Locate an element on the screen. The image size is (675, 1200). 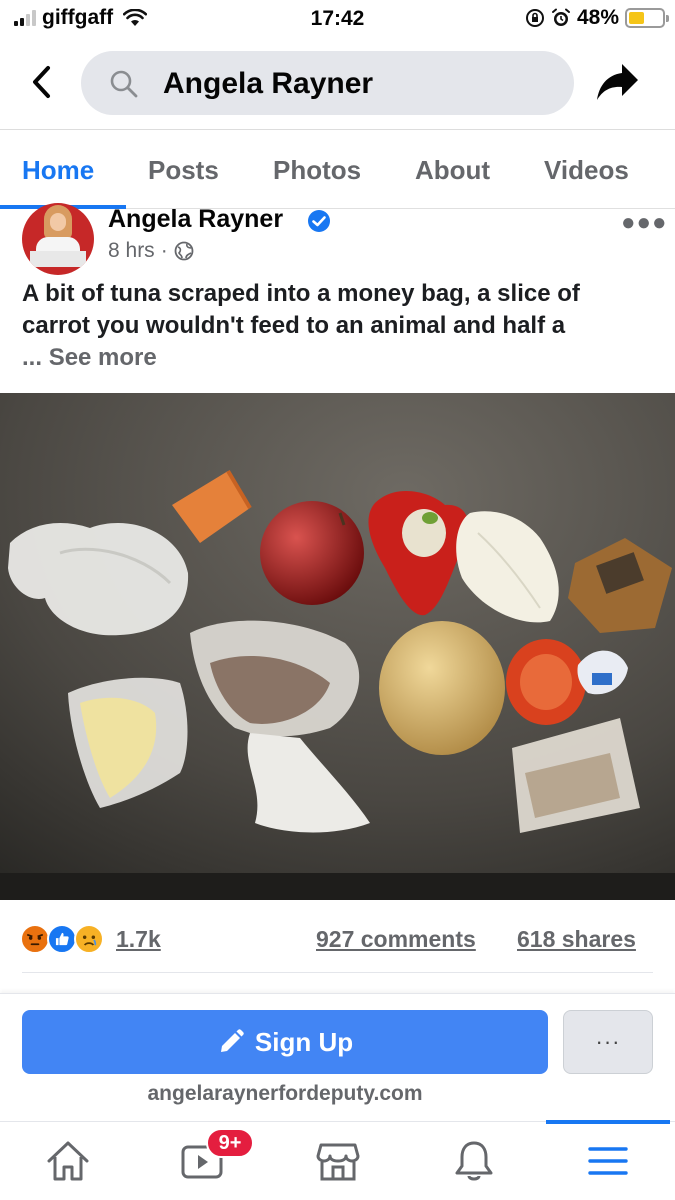
tab-posts: Posts is located at coordinates (183, 170).